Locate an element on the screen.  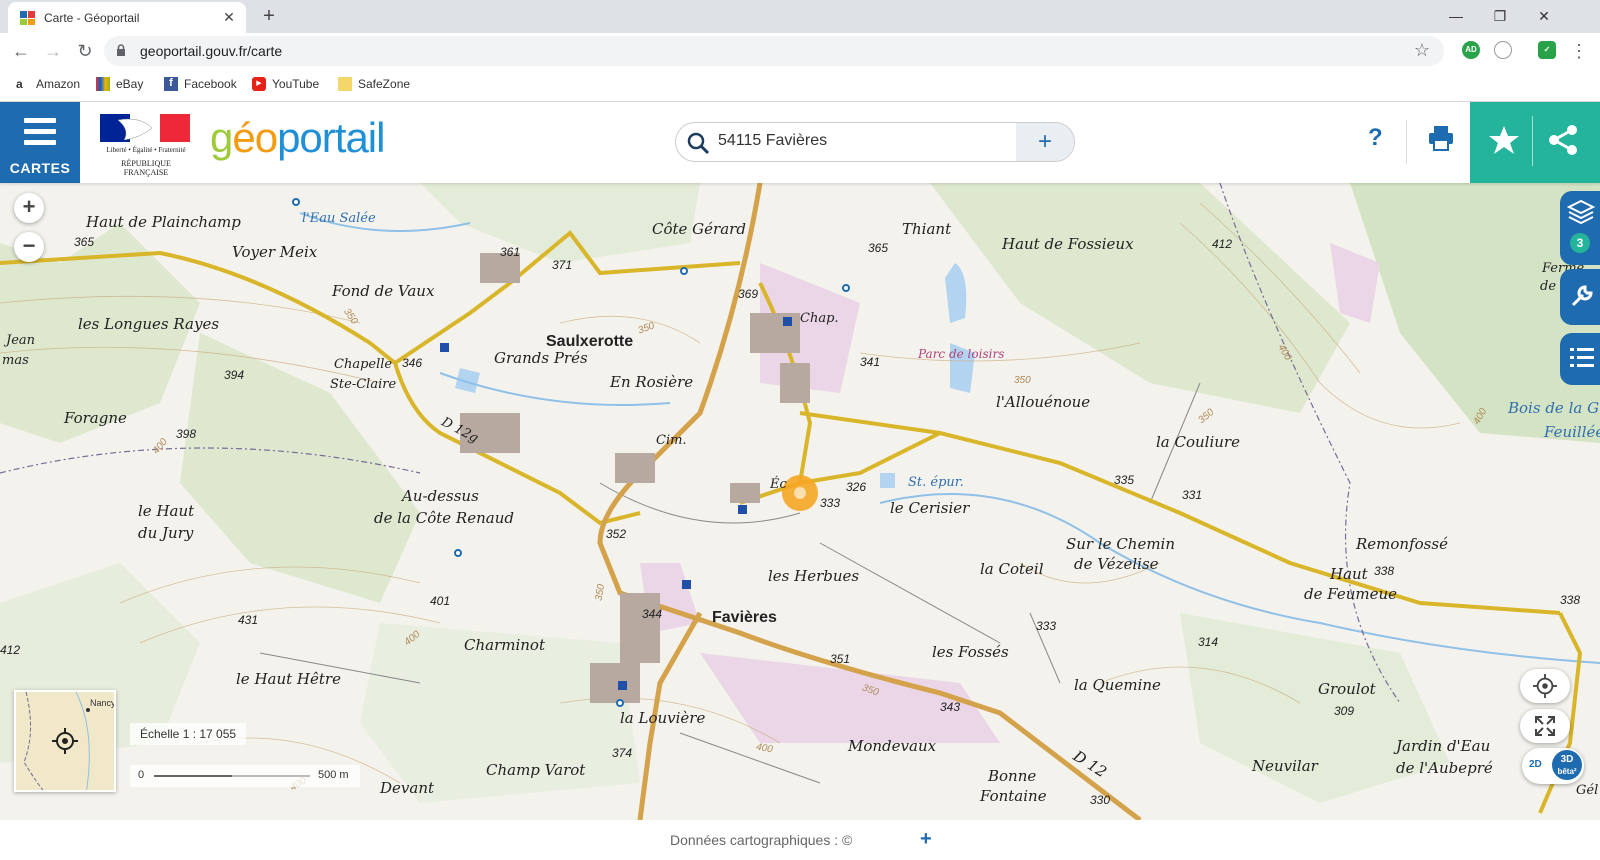
altitude-label: 314 is located at coordinates (1208, 642).